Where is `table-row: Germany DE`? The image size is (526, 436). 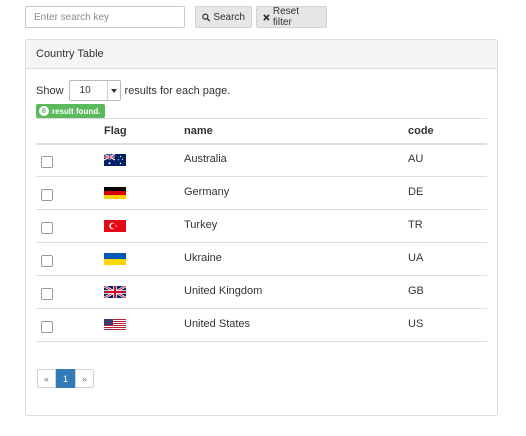 table-row: Germany DE is located at coordinates (261, 193).